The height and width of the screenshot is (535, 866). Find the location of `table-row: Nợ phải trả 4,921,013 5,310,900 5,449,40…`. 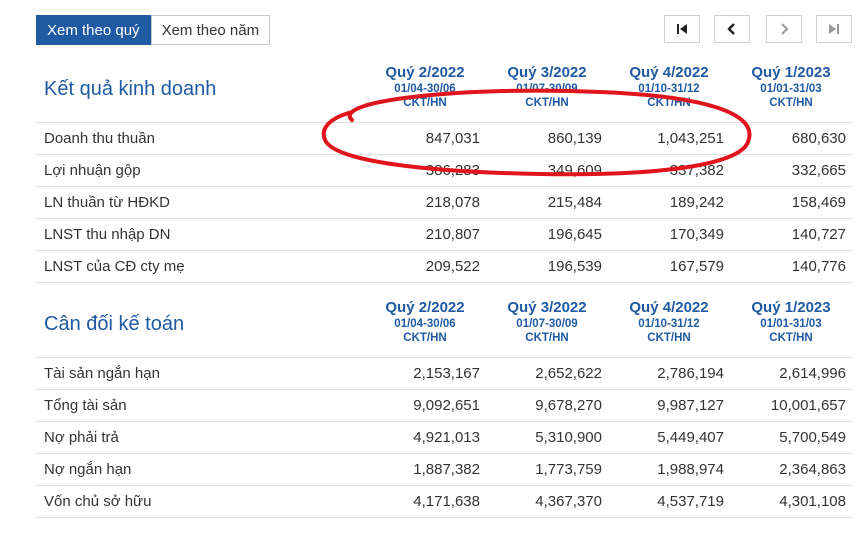

table-row: Nợ phải trả 4,921,013 5,310,900 5,449,40… is located at coordinates (444, 437).